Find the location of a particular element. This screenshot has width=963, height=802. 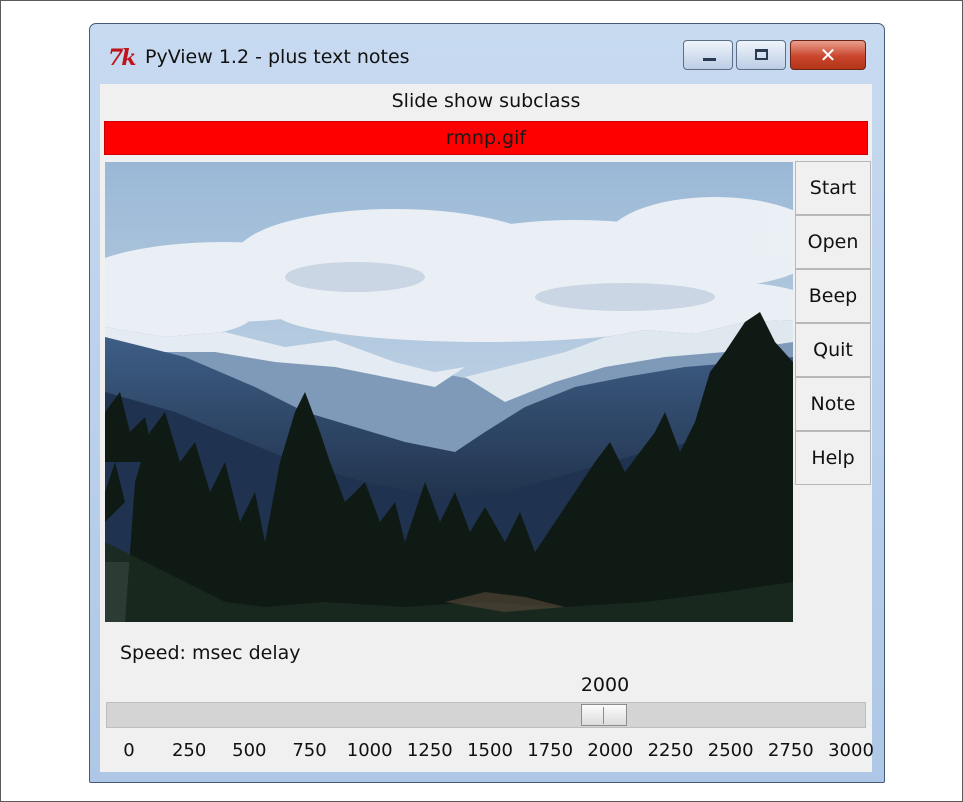

speed-label: Speed: msec delay is located at coordinates (210, 653).